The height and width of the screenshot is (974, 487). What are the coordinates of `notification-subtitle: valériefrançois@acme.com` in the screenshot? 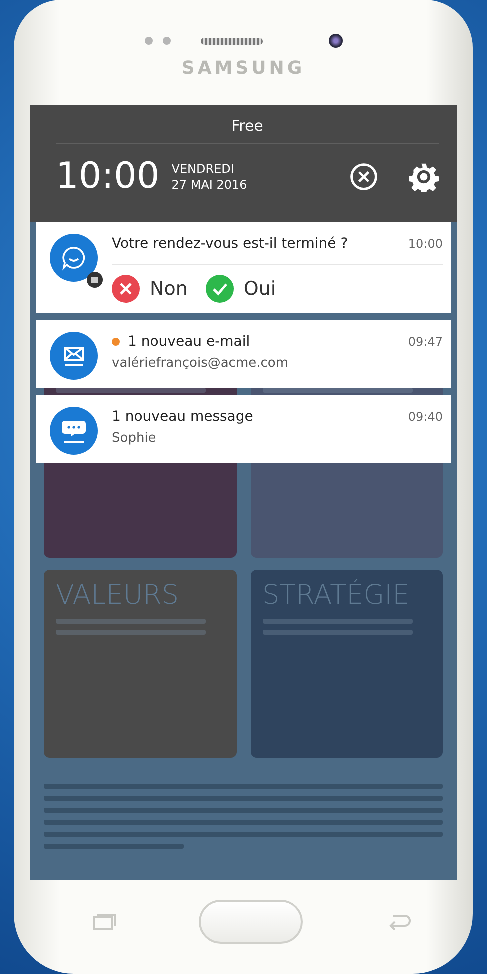 It's located at (201, 363).